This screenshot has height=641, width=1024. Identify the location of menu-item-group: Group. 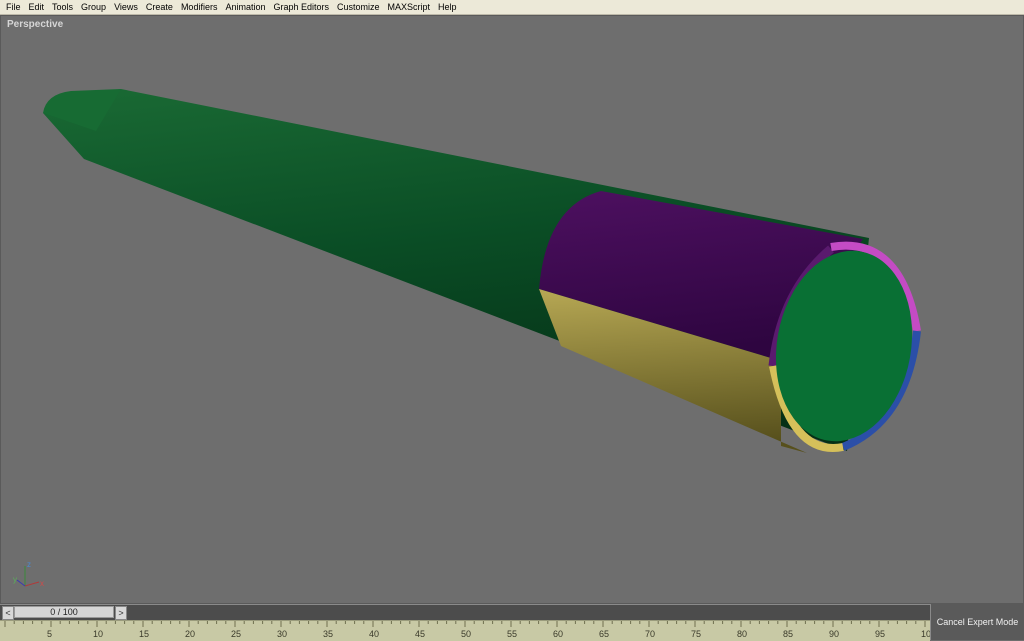
(93, 7).